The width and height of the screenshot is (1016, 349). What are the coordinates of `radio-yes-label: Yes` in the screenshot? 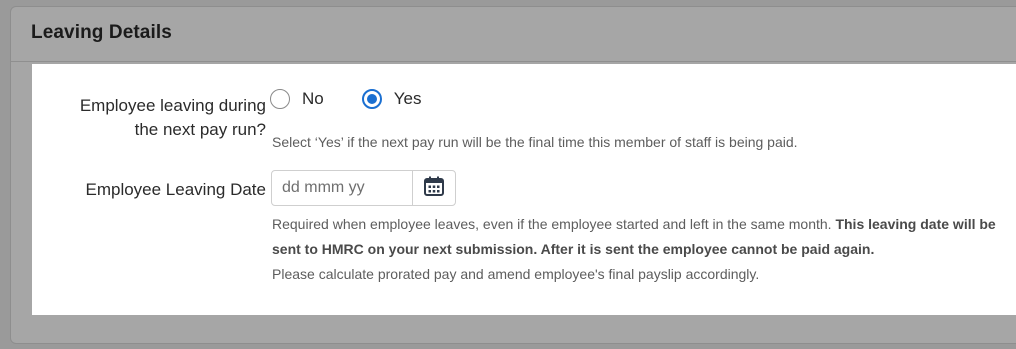 It's located at (407, 98).